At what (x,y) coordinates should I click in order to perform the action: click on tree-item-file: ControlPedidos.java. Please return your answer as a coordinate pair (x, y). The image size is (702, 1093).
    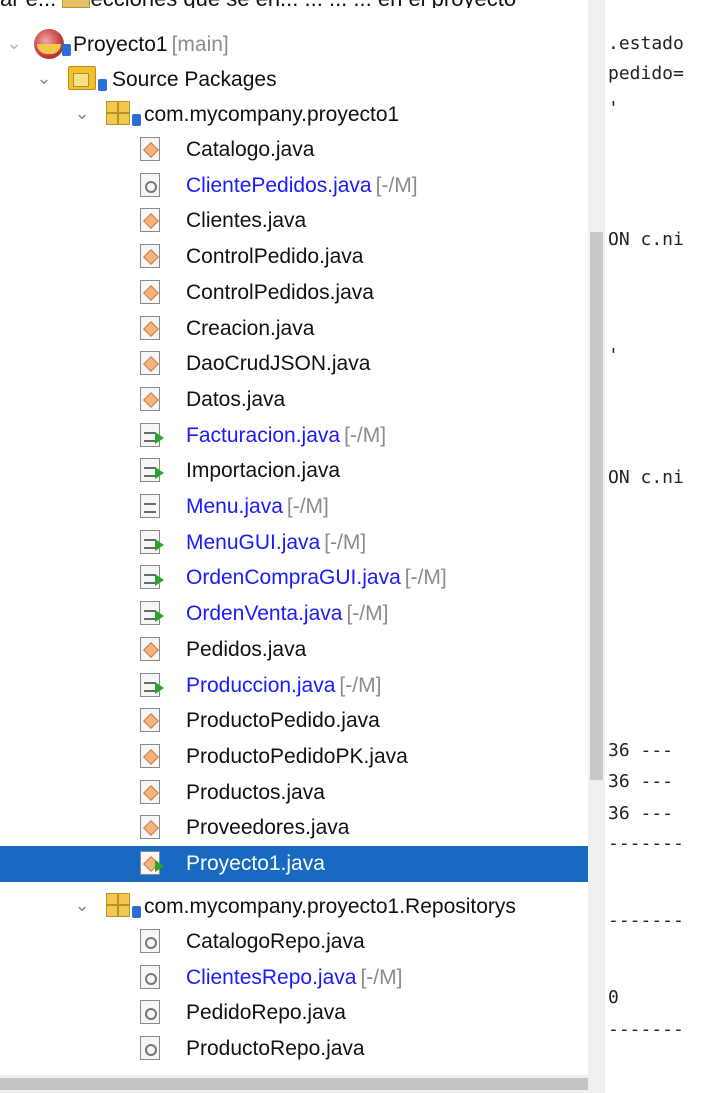
    Looking at the image, I should click on (294, 293).